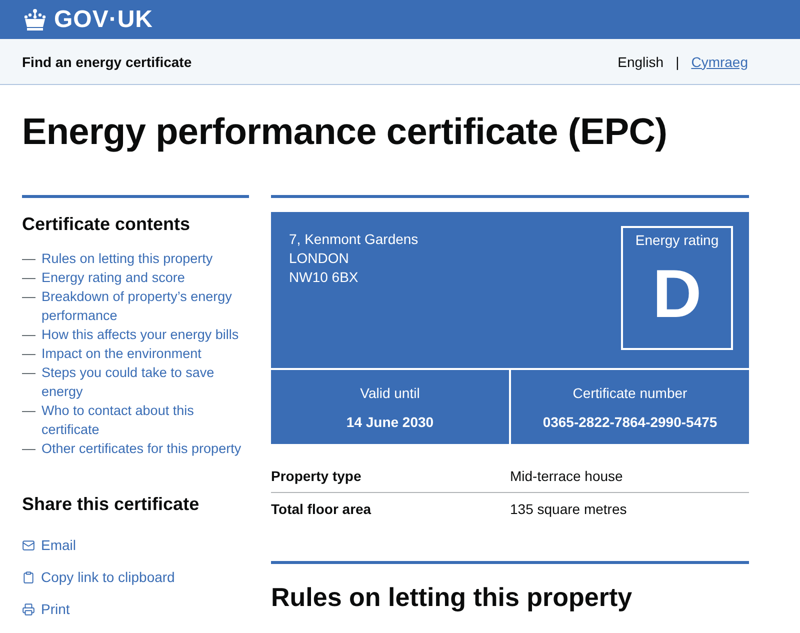 The width and height of the screenshot is (800, 633). I want to click on valid-date: 14 June 2030, so click(390, 422).